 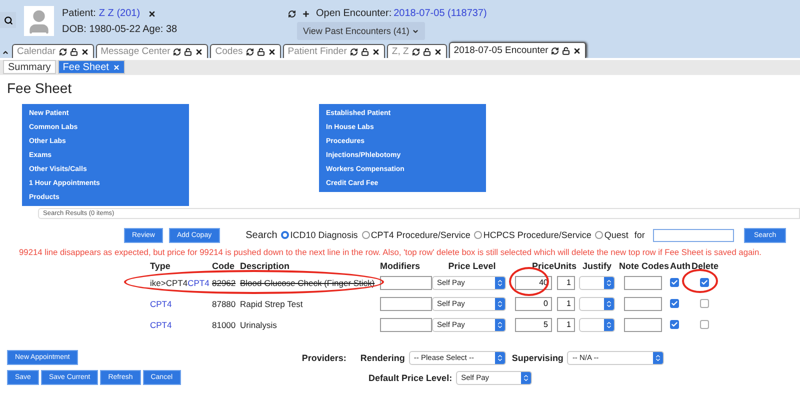 What do you see at coordinates (333, 51) in the screenshot?
I see `tab: Patient Finder` at bounding box center [333, 51].